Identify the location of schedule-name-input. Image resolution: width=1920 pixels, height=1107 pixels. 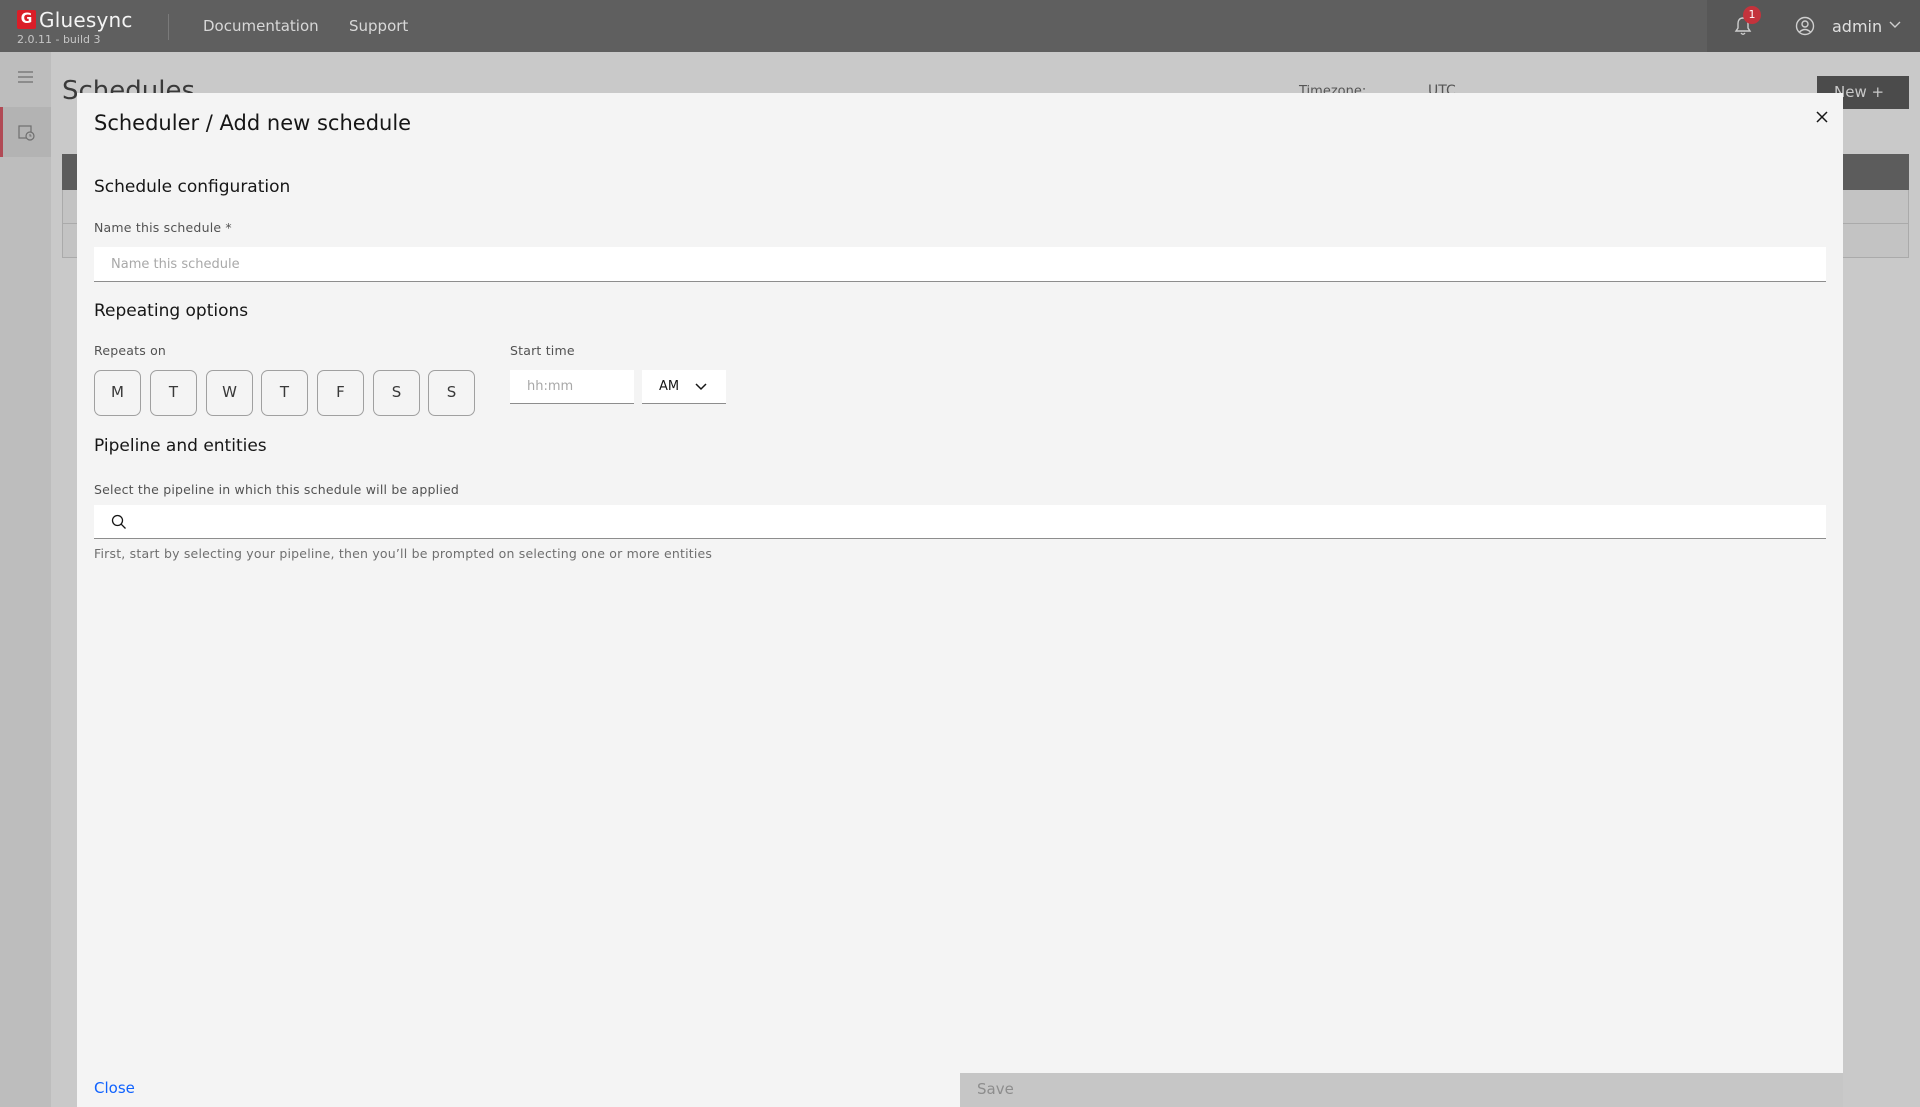
(960, 264).